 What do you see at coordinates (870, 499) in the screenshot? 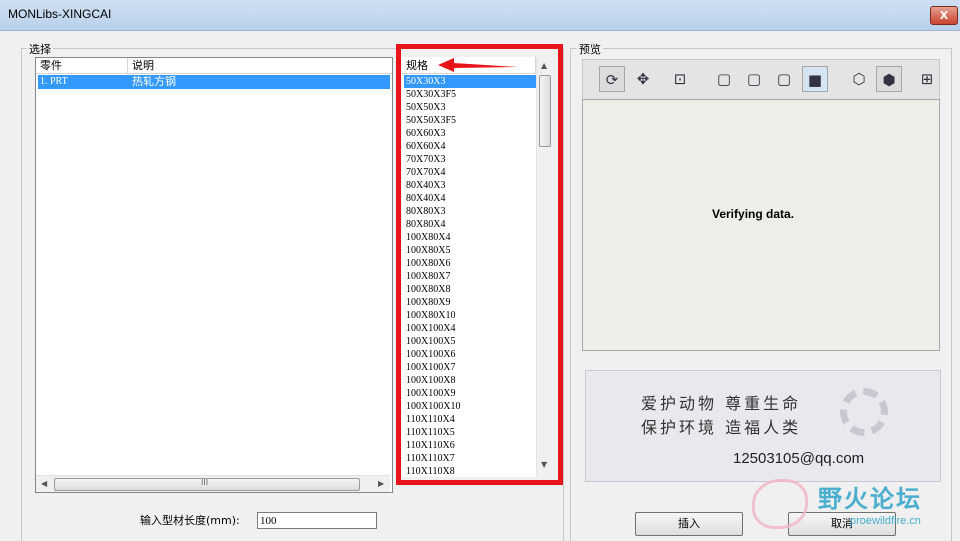
I see `watermark-title: 野火论坛` at bounding box center [870, 499].